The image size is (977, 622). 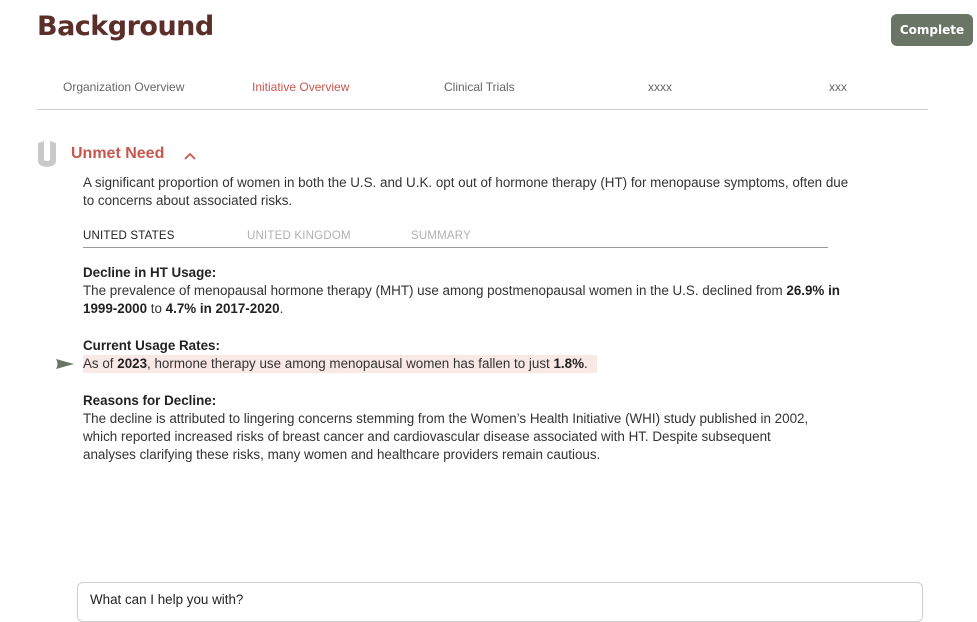 What do you see at coordinates (838, 87) in the screenshot?
I see `tab-xxx: xxx` at bounding box center [838, 87].